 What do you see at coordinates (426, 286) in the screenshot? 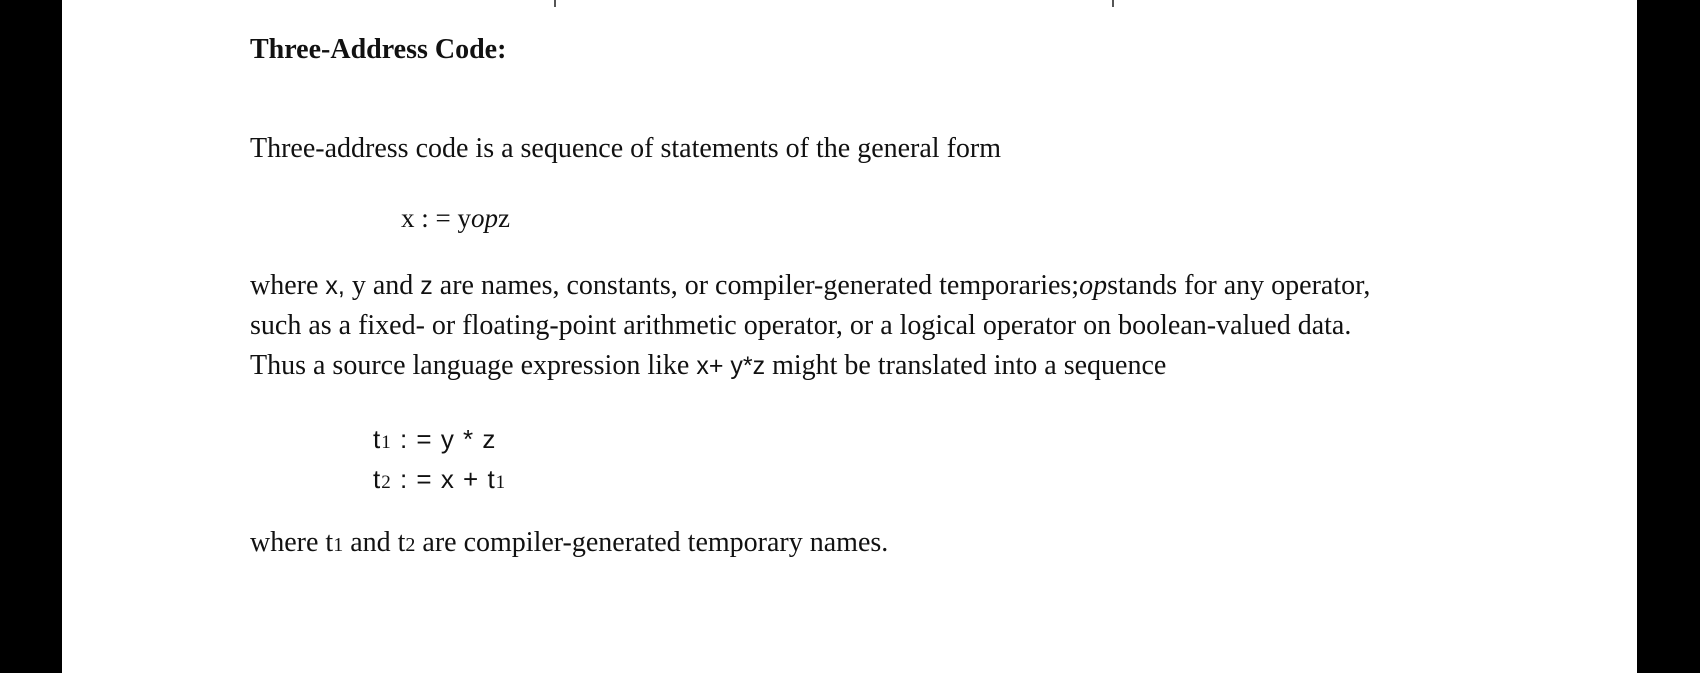
I see `para-var-z: z` at bounding box center [426, 286].